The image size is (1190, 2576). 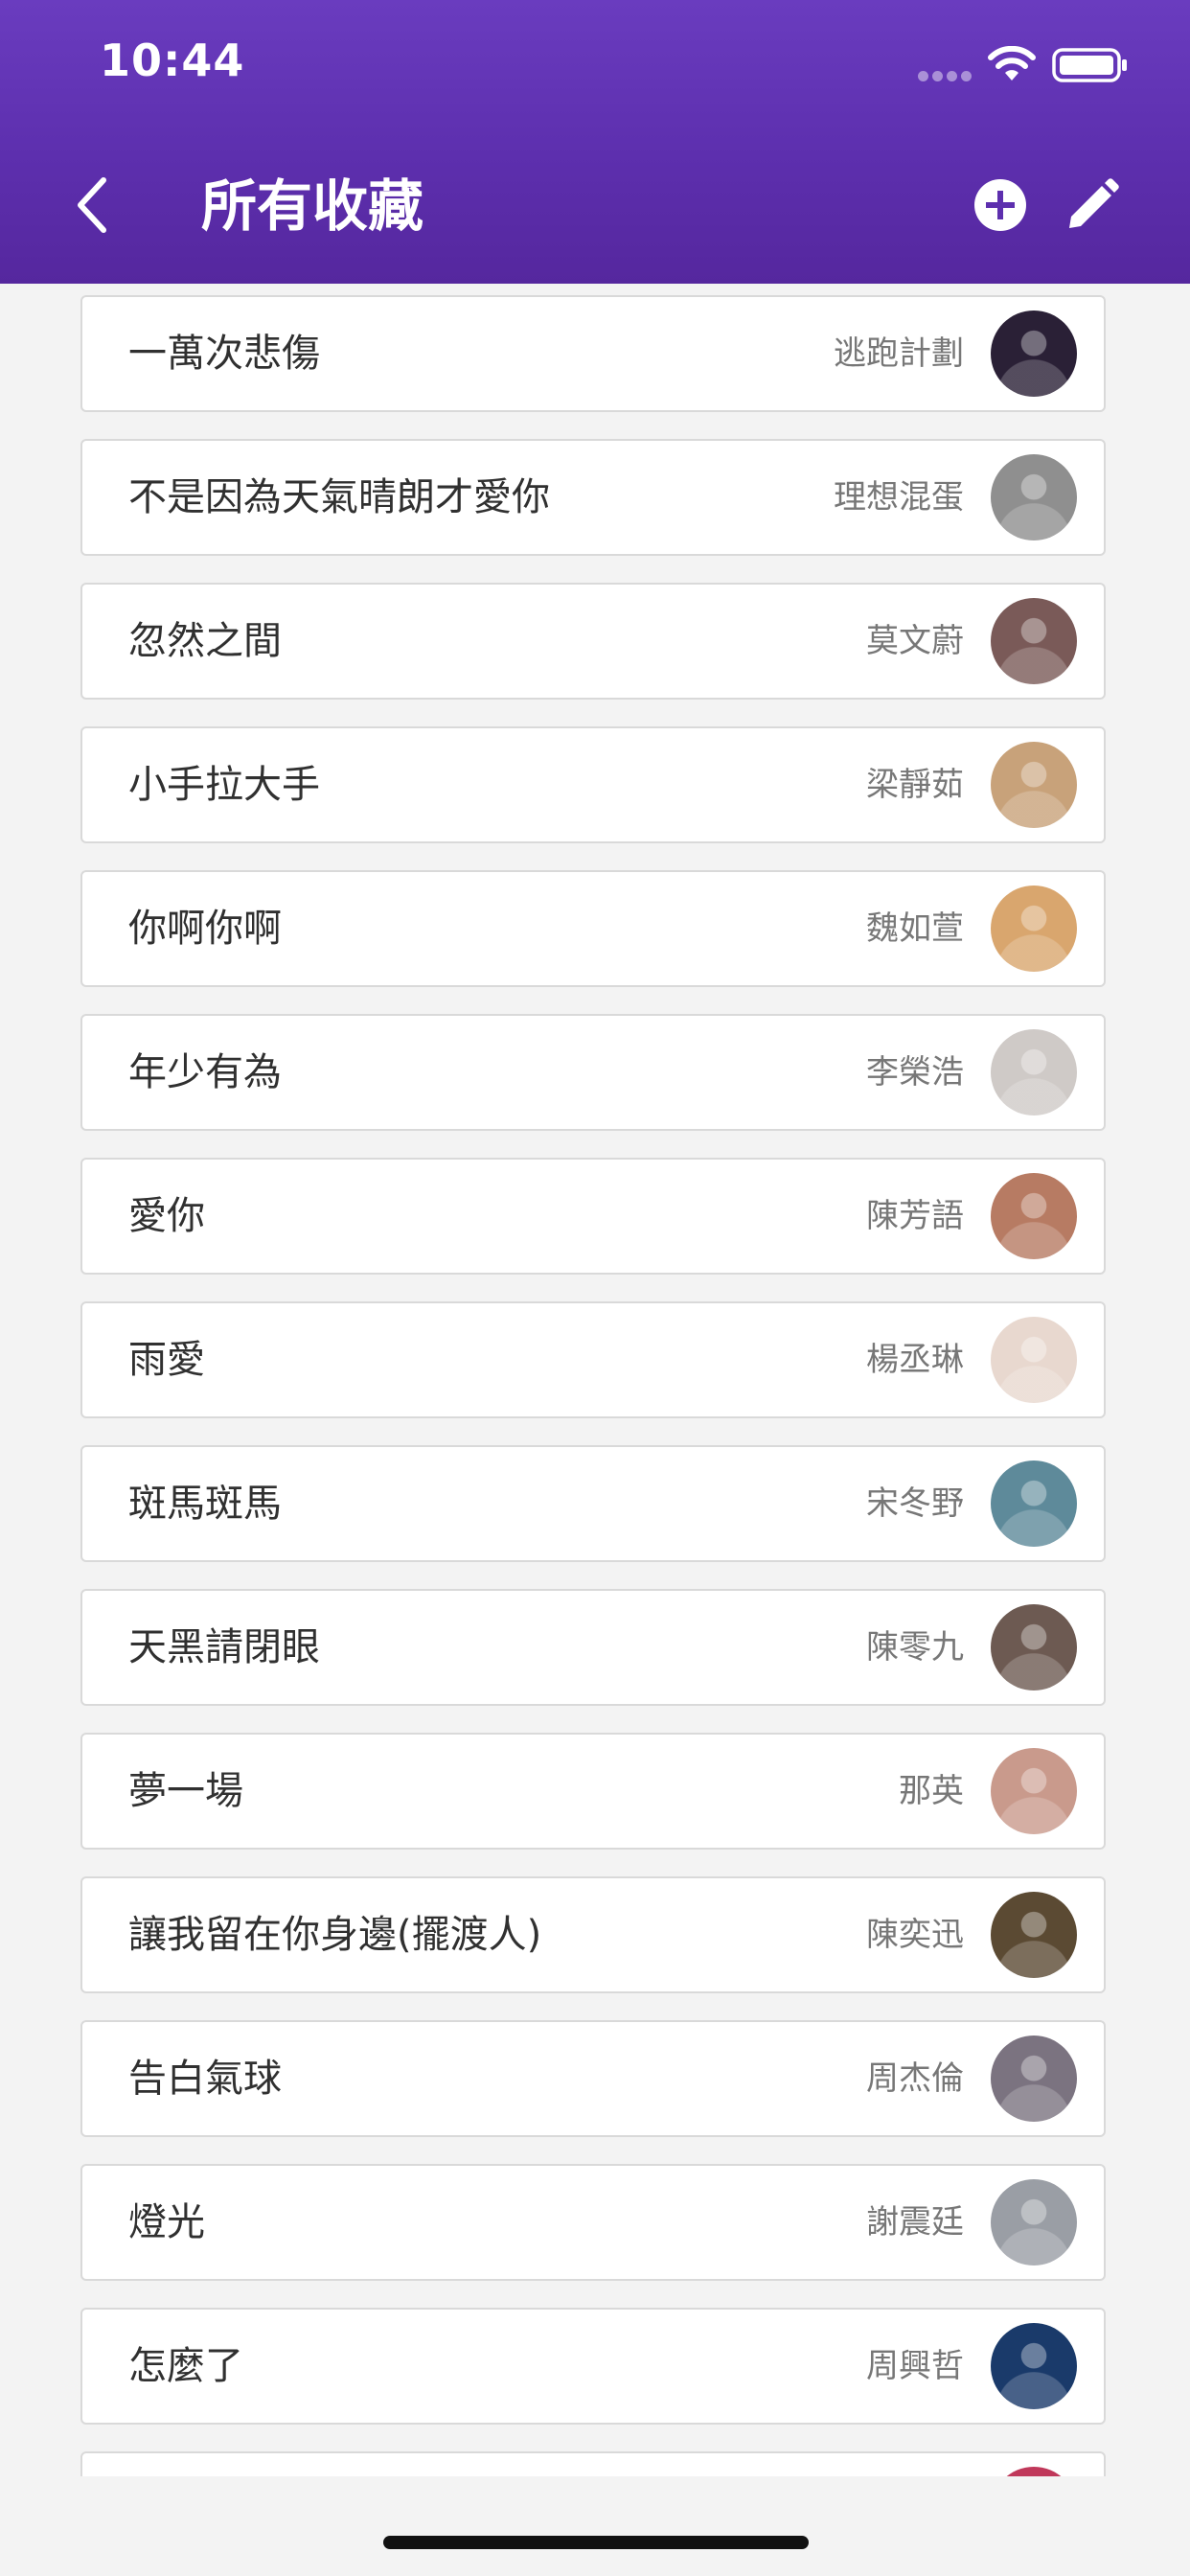 What do you see at coordinates (596, 2542) in the screenshot?
I see `home-indicator` at bounding box center [596, 2542].